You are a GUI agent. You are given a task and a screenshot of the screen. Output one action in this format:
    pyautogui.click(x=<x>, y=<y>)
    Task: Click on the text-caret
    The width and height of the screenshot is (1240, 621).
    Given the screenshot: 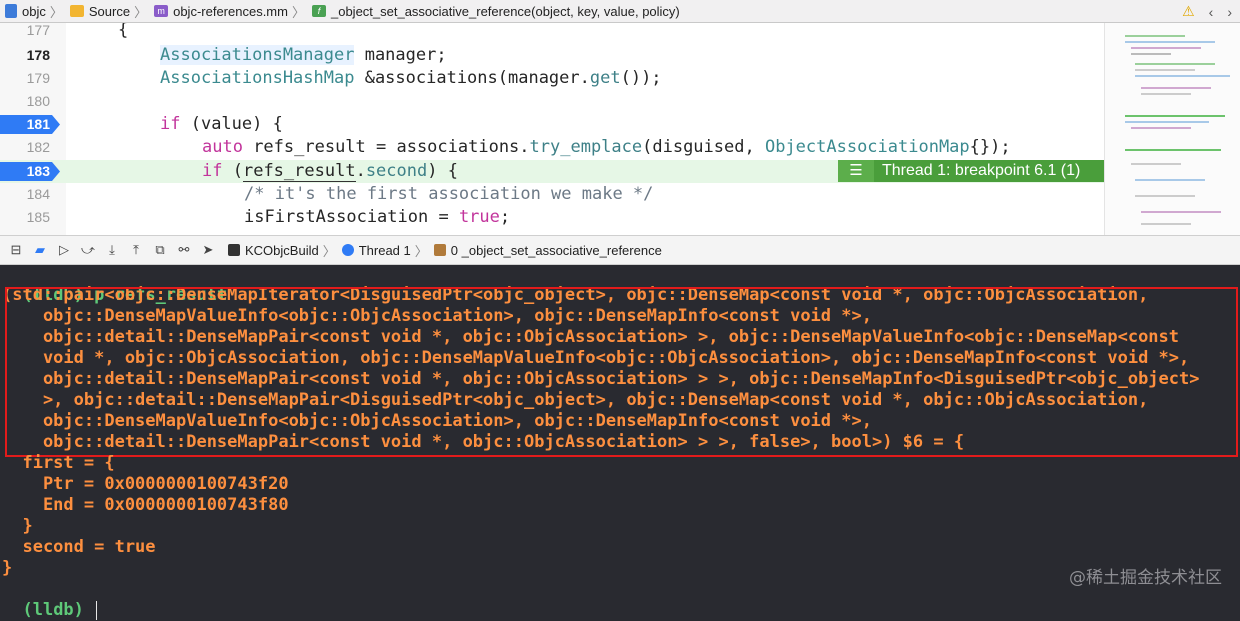 What is the action you would take?
    pyautogui.click(x=97, y=610)
    